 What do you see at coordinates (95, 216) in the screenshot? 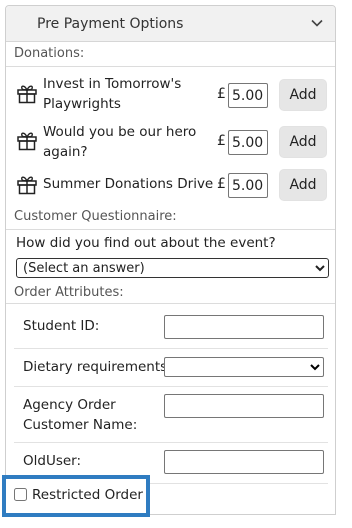
I see `questionnaire-label: Customer Questionnaire:` at bounding box center [95, 216].